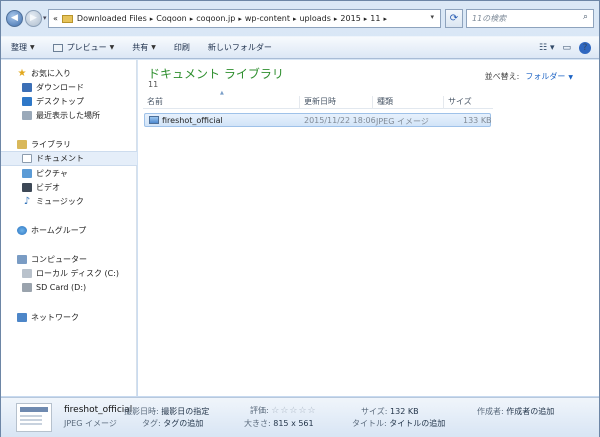  What do you see at coordinates (140, 47) in the screenshot?
I see `share-label: 共有` at bounding box center [140, 47].